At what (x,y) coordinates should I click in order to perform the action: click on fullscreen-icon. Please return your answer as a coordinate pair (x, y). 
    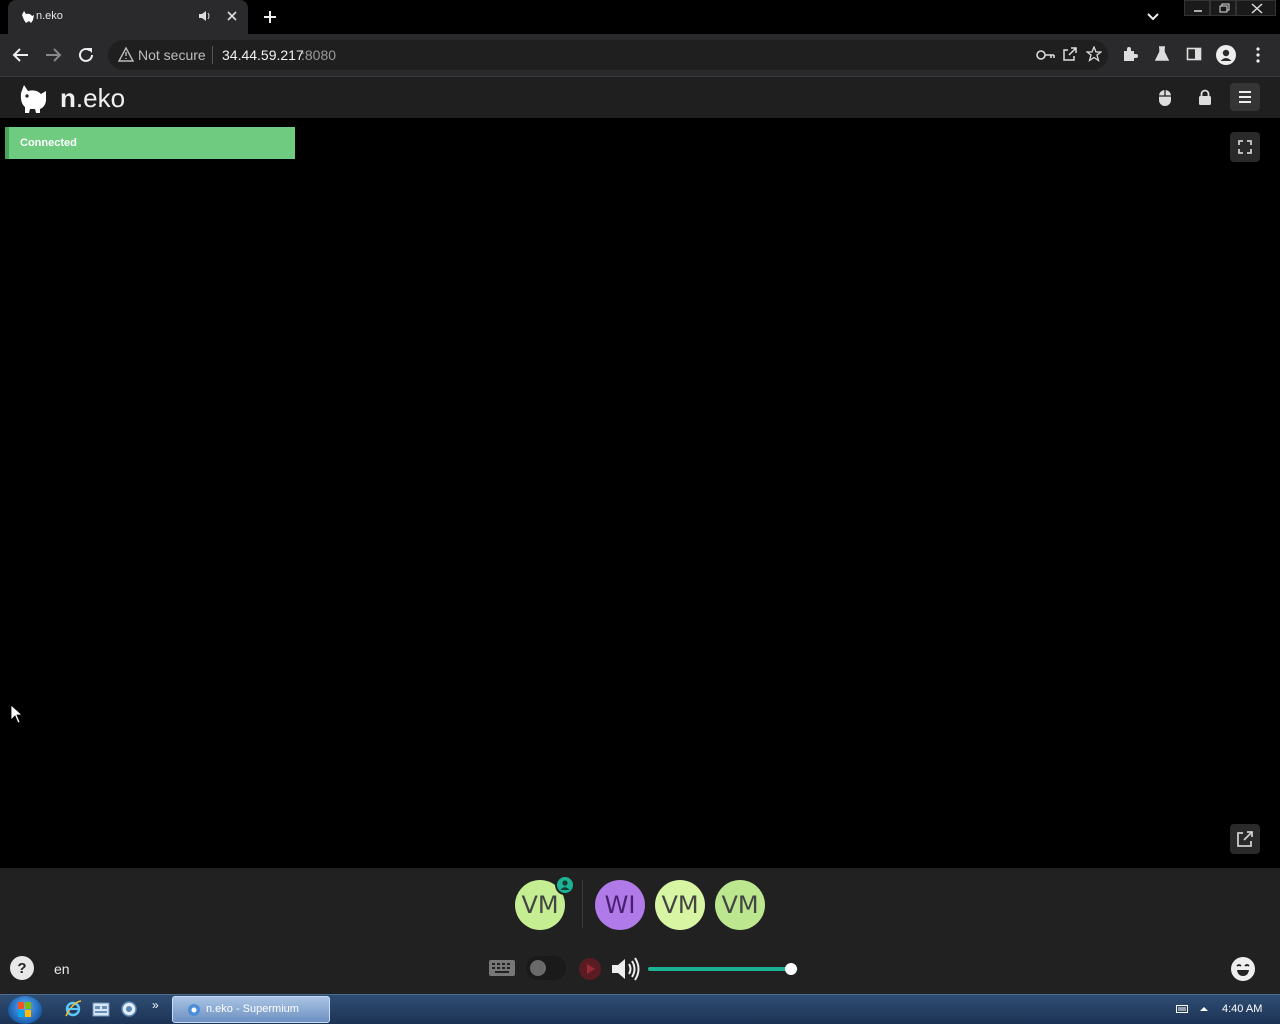
    Looking at the image, I should click on (1245, 147).